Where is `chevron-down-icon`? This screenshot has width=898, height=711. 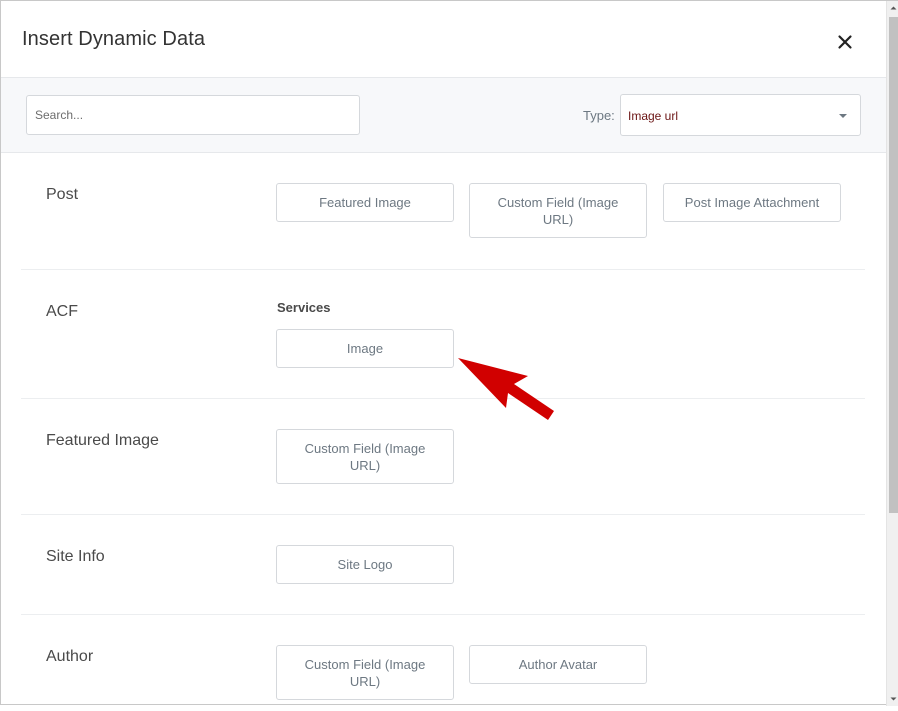 chevron-down-icon is located at coordinates (893, 699).